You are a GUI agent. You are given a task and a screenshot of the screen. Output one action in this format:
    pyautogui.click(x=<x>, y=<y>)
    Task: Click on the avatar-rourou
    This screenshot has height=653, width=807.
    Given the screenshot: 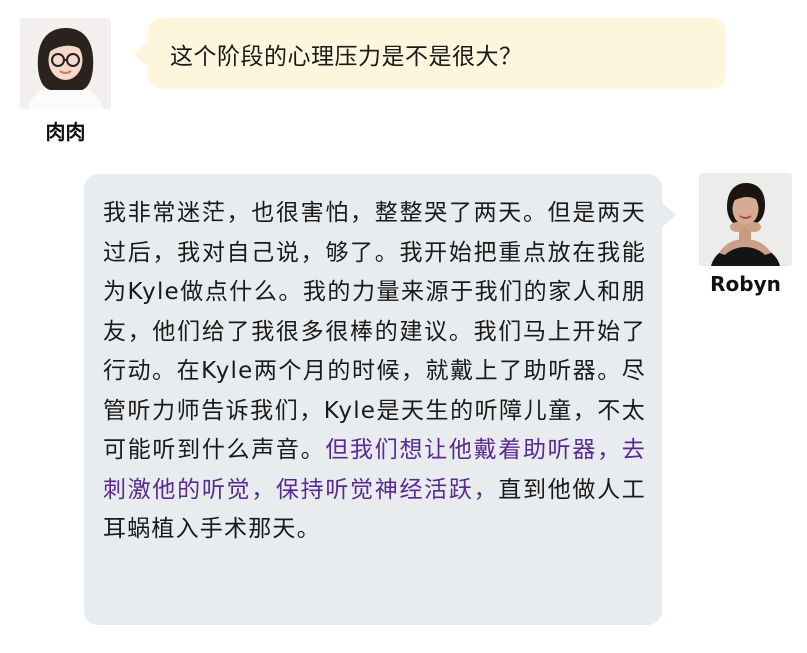 What is the action you would take?
    pyautogui.click(x=65, y=63)
    